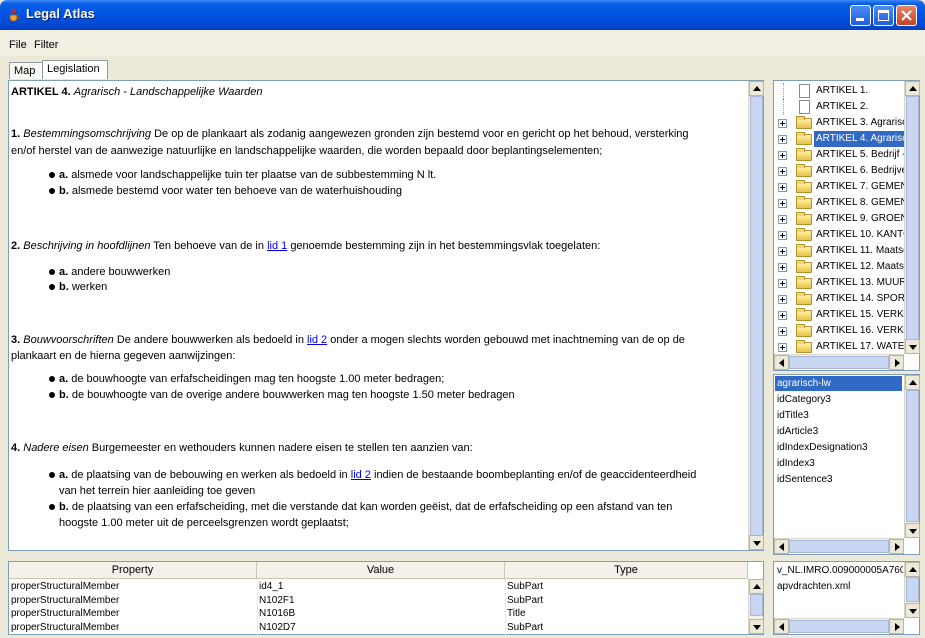 This screenshot has height=638, width=925. I want to click on column-header-value: Value, so click(381, 570).